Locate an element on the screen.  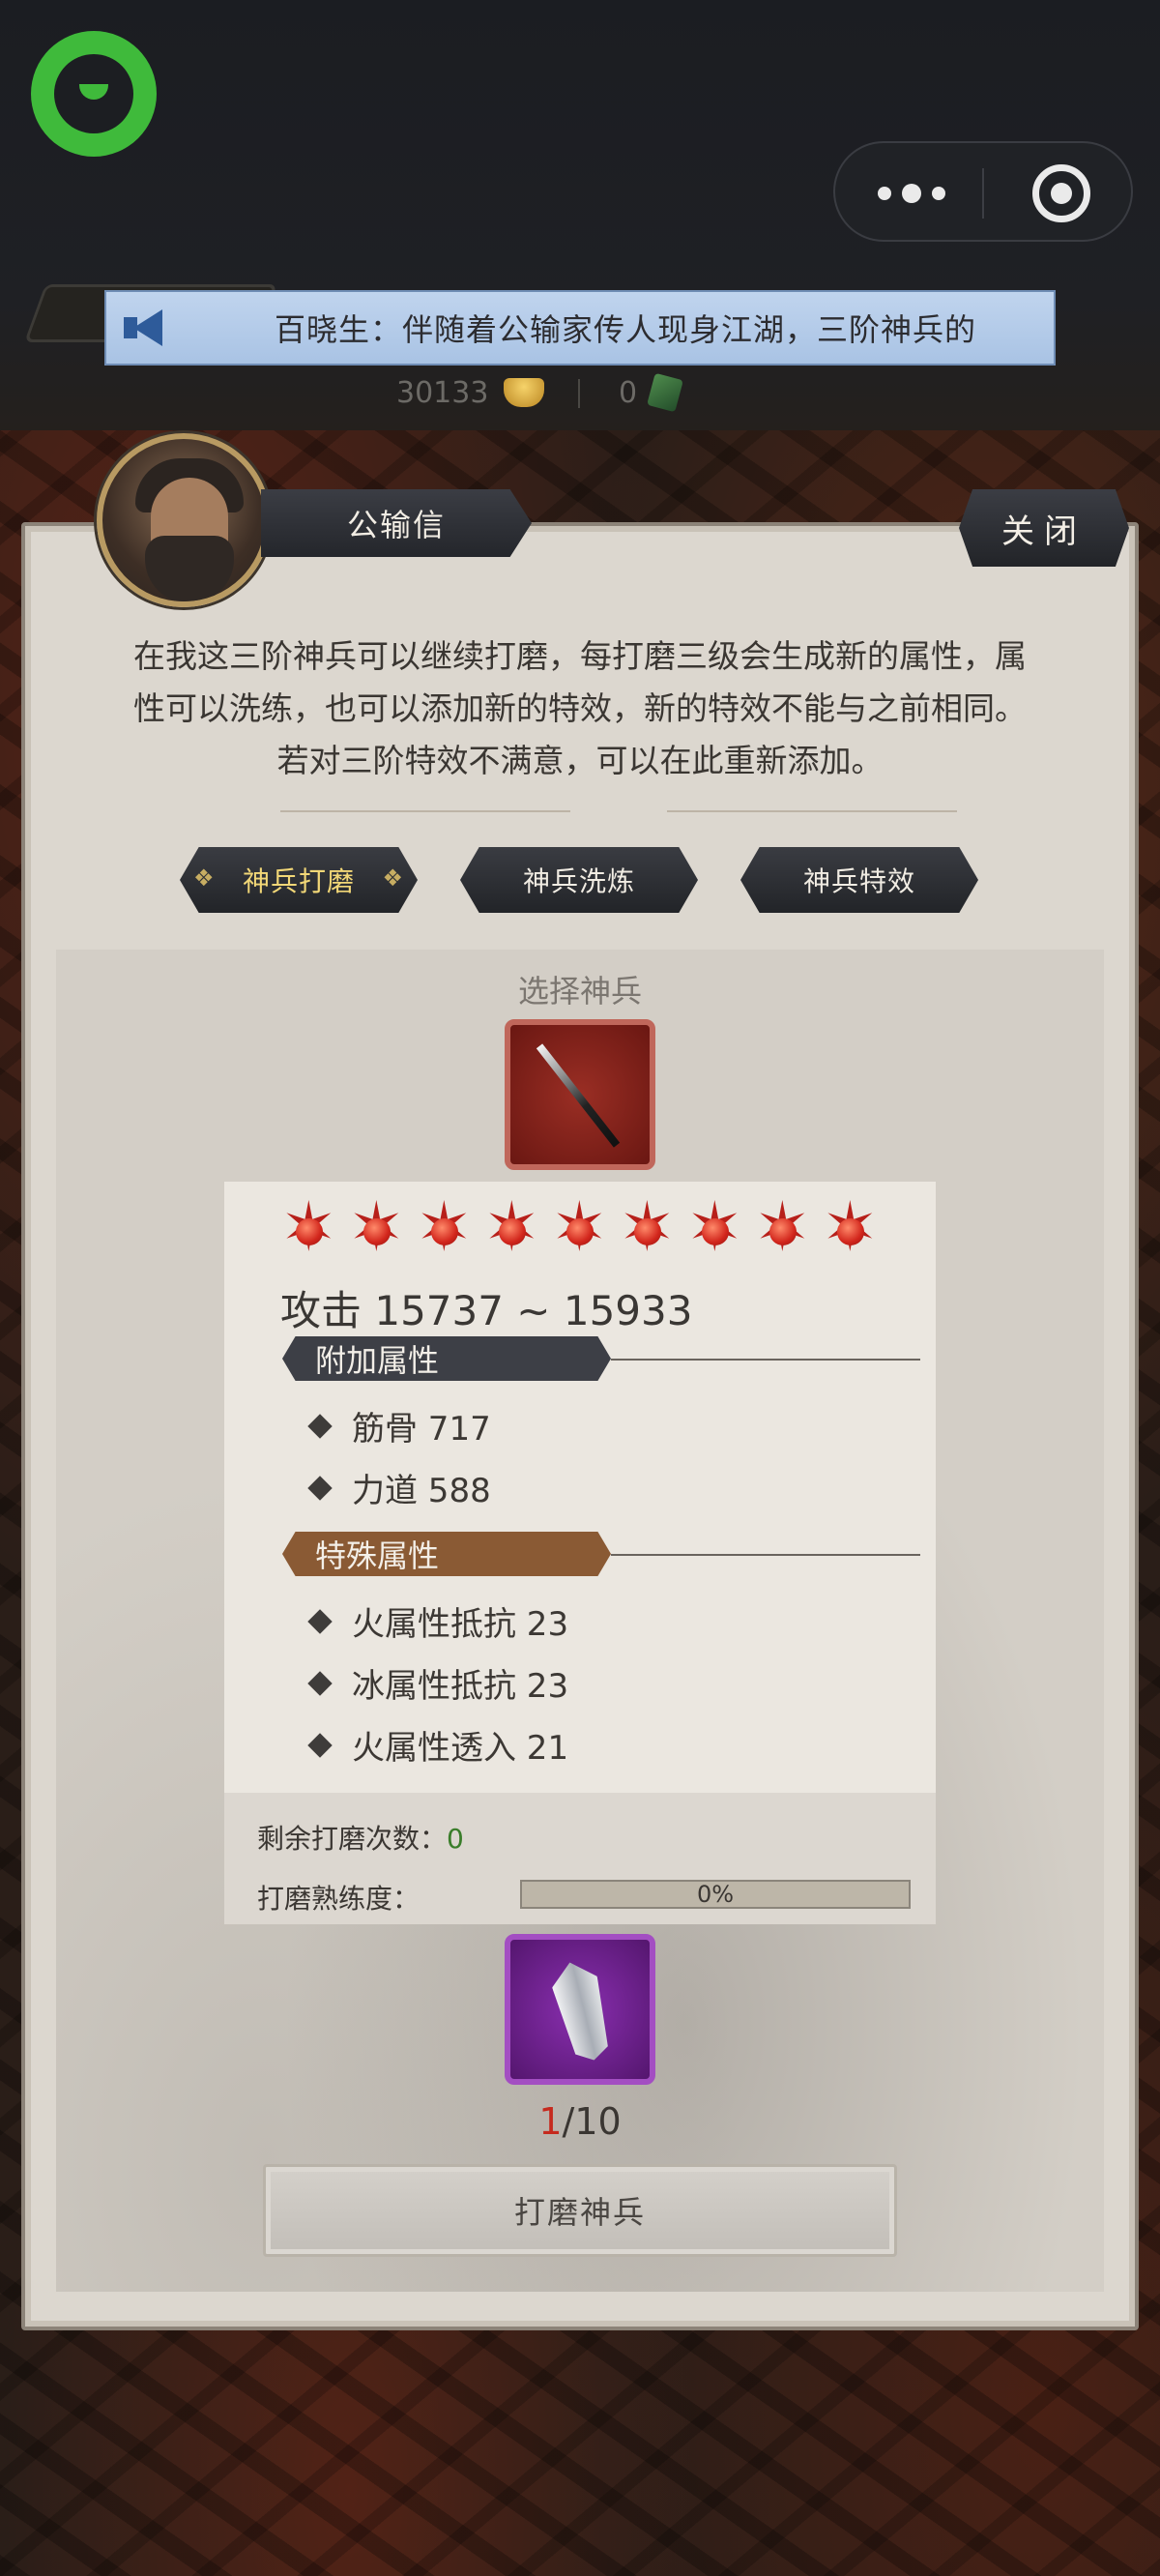
progress-text: 0% is located at coordinates (715, 1894).